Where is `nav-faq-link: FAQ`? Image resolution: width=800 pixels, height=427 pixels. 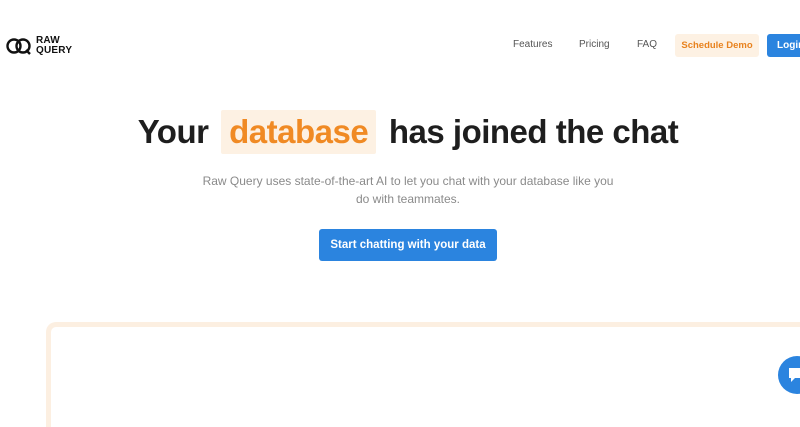
nav-faq-link: FAQ is located at coordinates (647, 44).